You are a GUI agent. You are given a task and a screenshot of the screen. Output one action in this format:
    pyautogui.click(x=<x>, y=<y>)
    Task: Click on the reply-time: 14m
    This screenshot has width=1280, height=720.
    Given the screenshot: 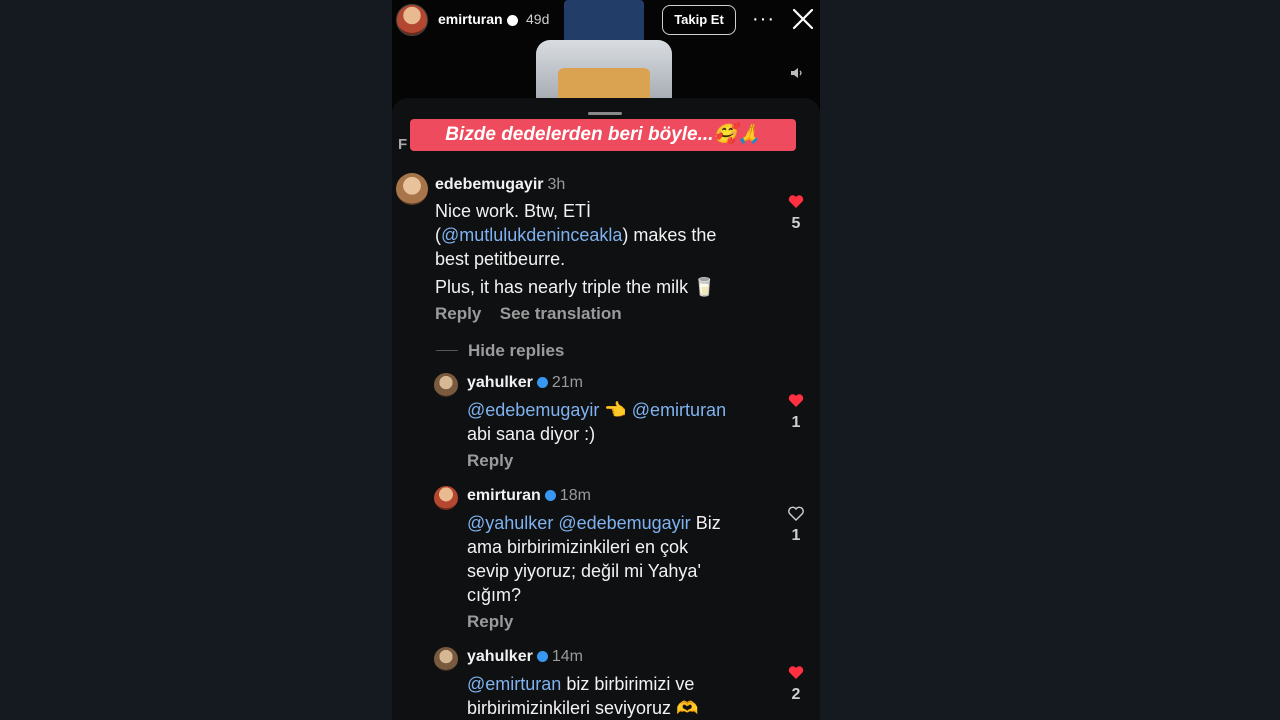 What is the action you would take?
    pyautogui.click(x=567, y=656)
    